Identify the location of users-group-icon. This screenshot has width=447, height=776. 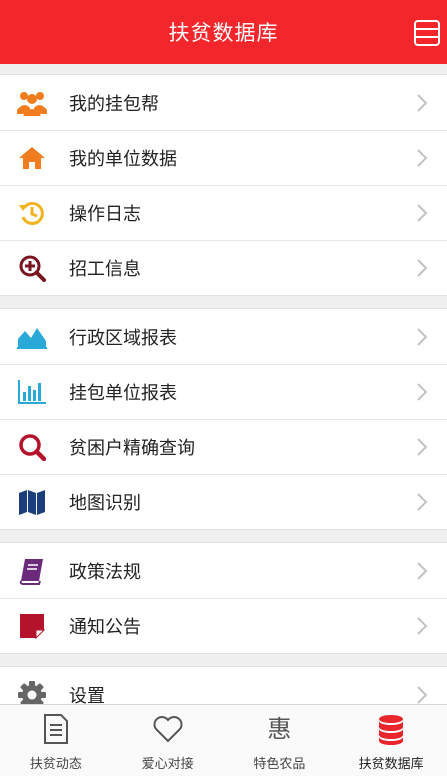
(32, 103).